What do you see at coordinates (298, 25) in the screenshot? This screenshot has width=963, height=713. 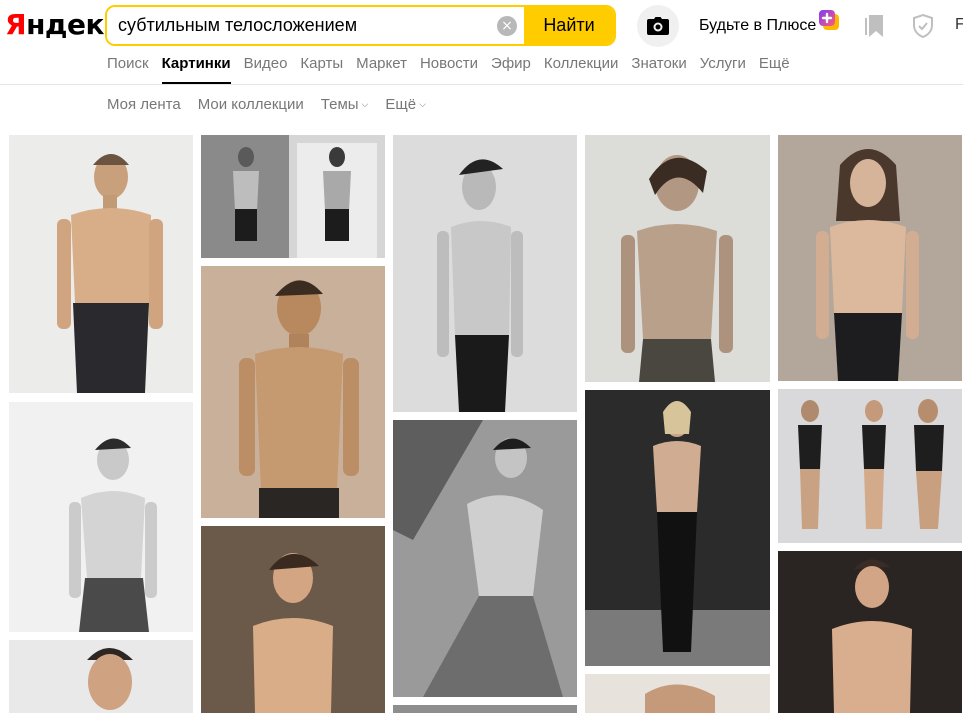 I see `search-input` at bounding box center [298, 25].